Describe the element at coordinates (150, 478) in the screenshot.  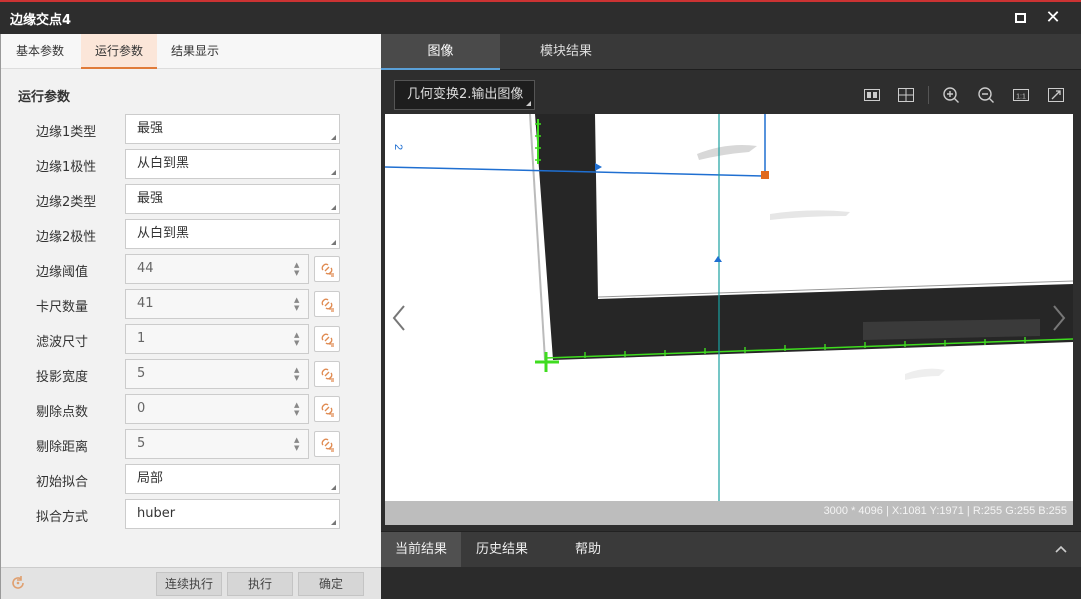
I see `select-value: 局部` at that location.